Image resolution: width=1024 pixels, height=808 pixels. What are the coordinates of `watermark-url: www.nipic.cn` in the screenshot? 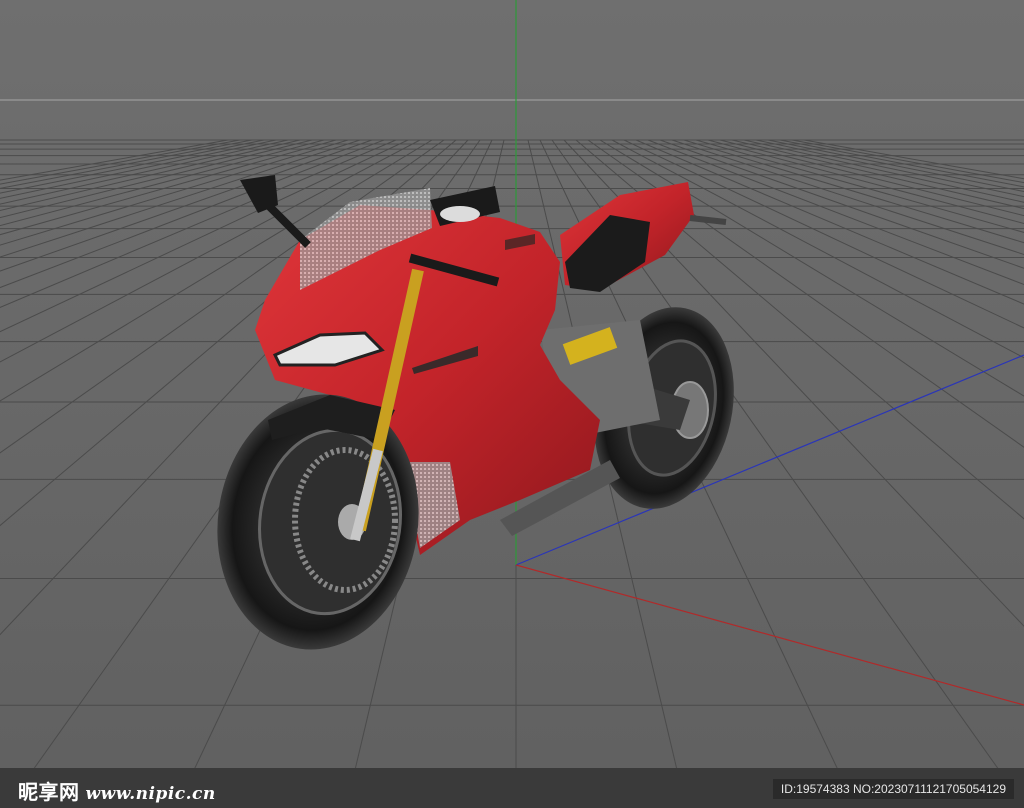 It's located at (150, 794).